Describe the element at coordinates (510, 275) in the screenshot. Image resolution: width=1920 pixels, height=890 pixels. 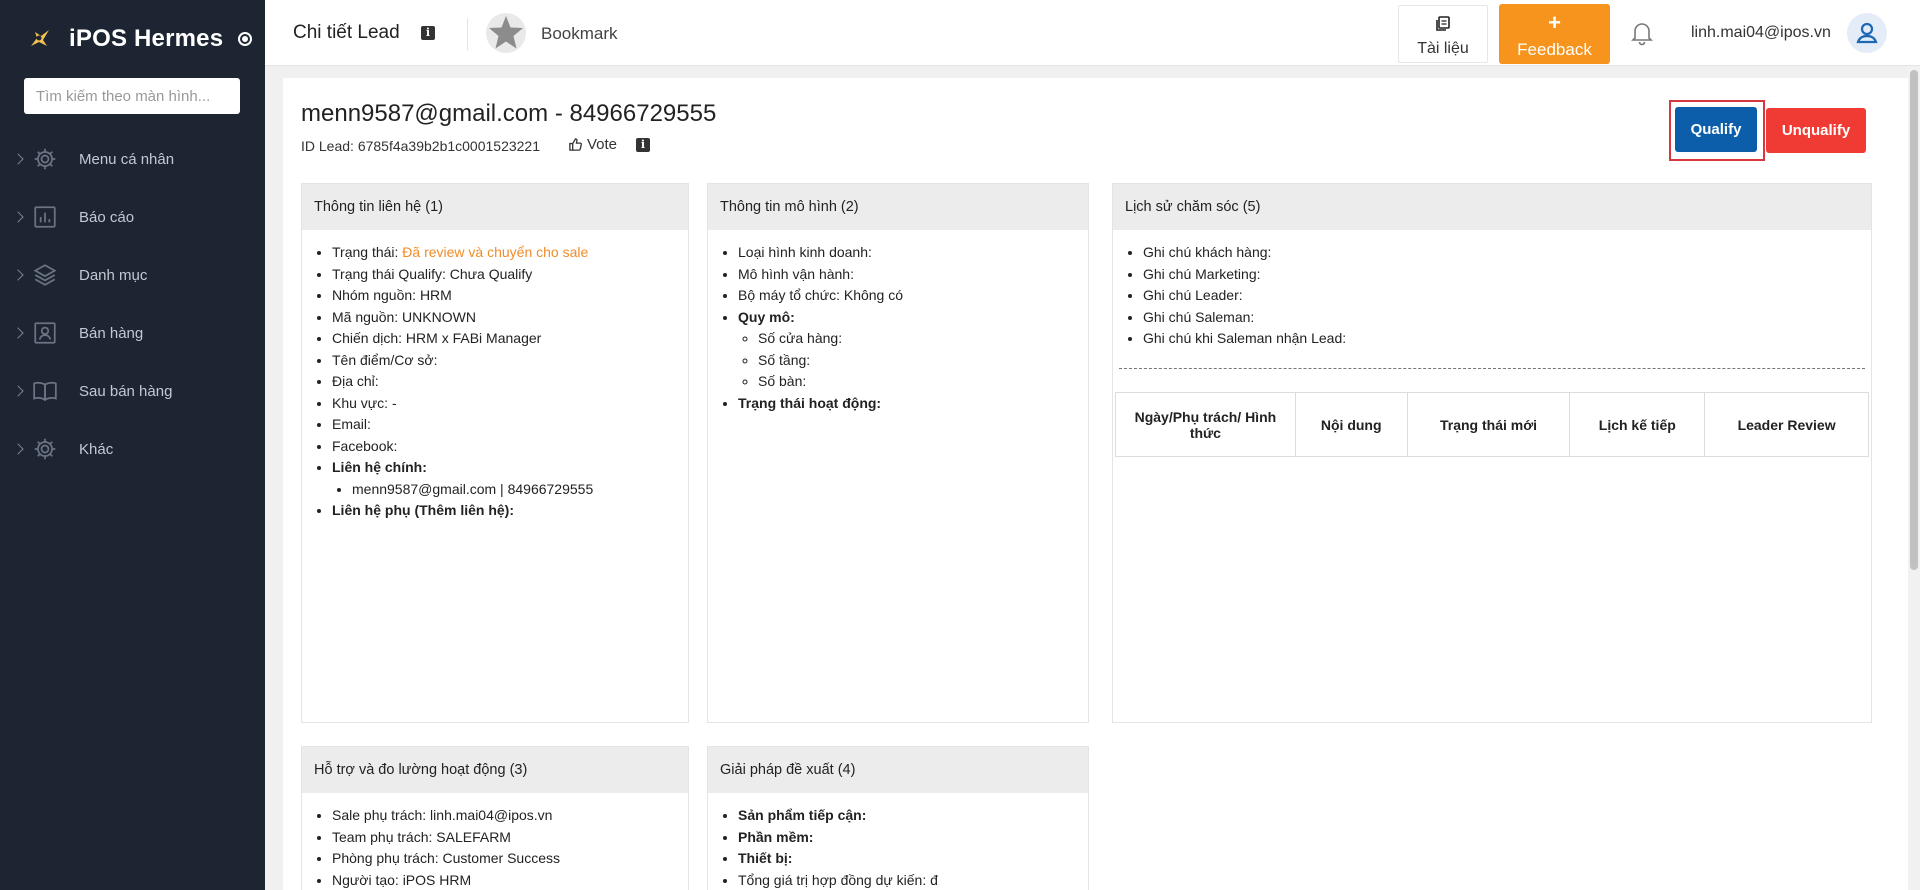
I see `list-item: Trạng thái Qualify: Chưa Qualify` at that location.